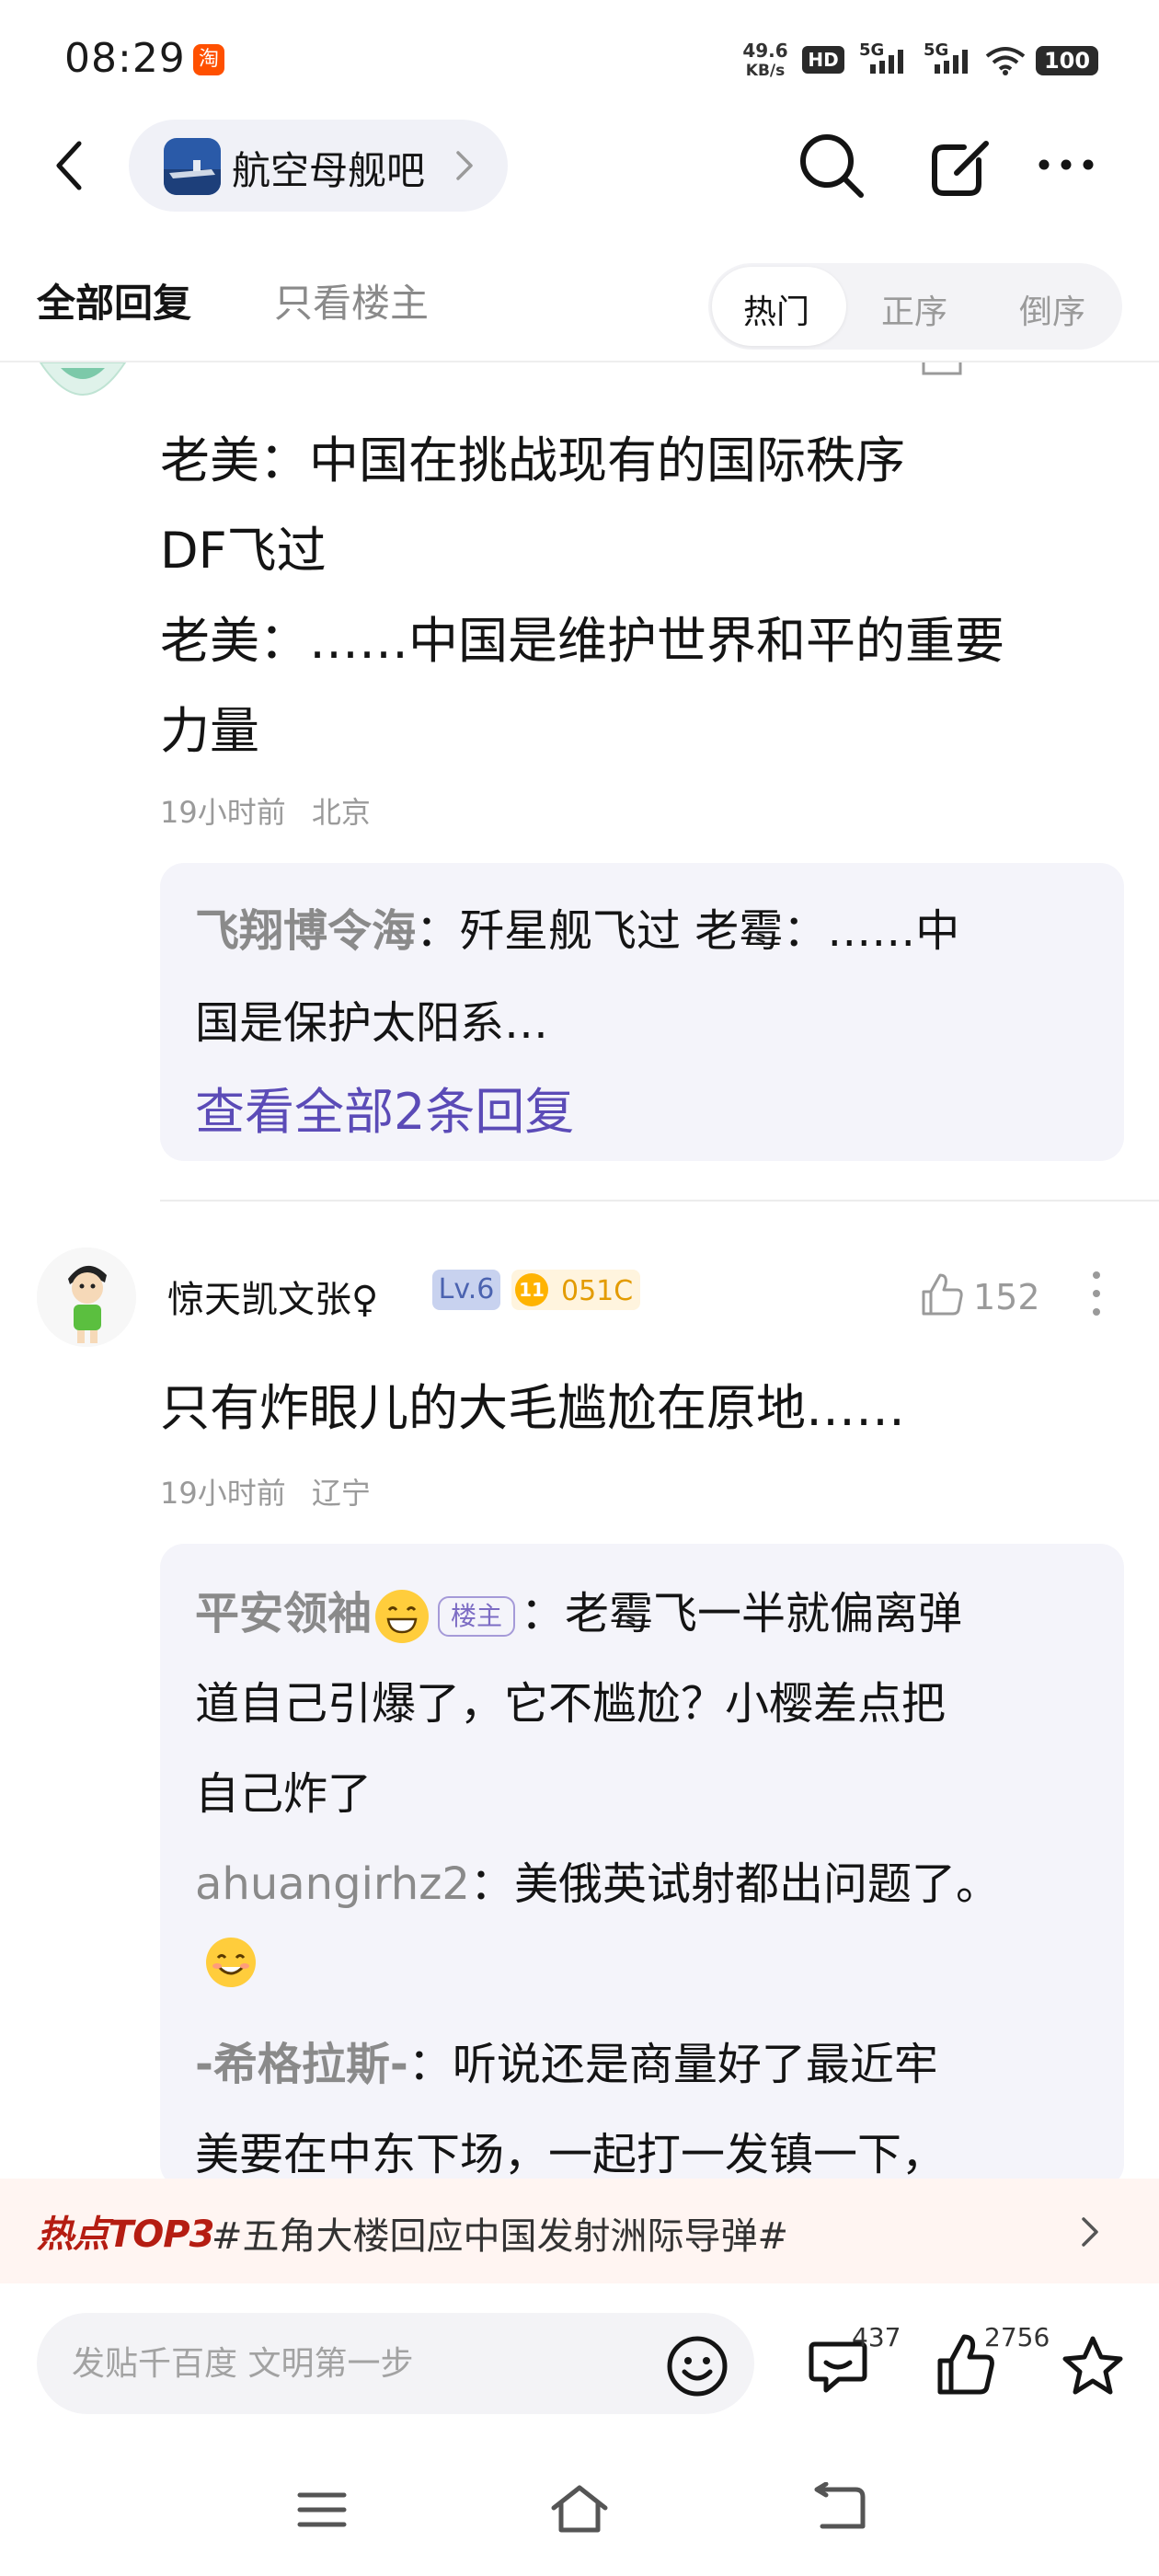  Describe the element at coordinates (765, 71) in the screenshot. I see `network-speed-unit: KB/s` at that location.